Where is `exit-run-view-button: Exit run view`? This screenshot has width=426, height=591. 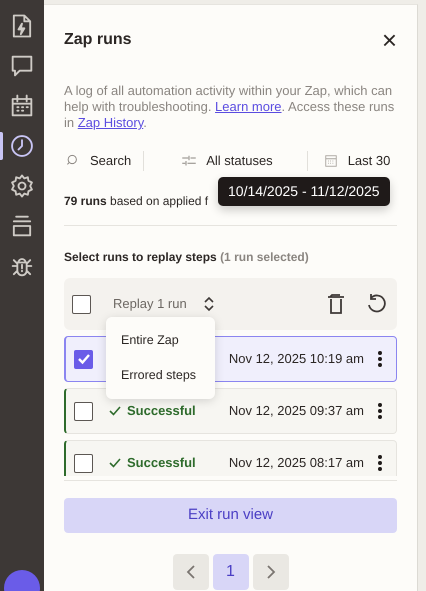 exit-run-view-button: Exit run view is located at coordinates (230, 515).